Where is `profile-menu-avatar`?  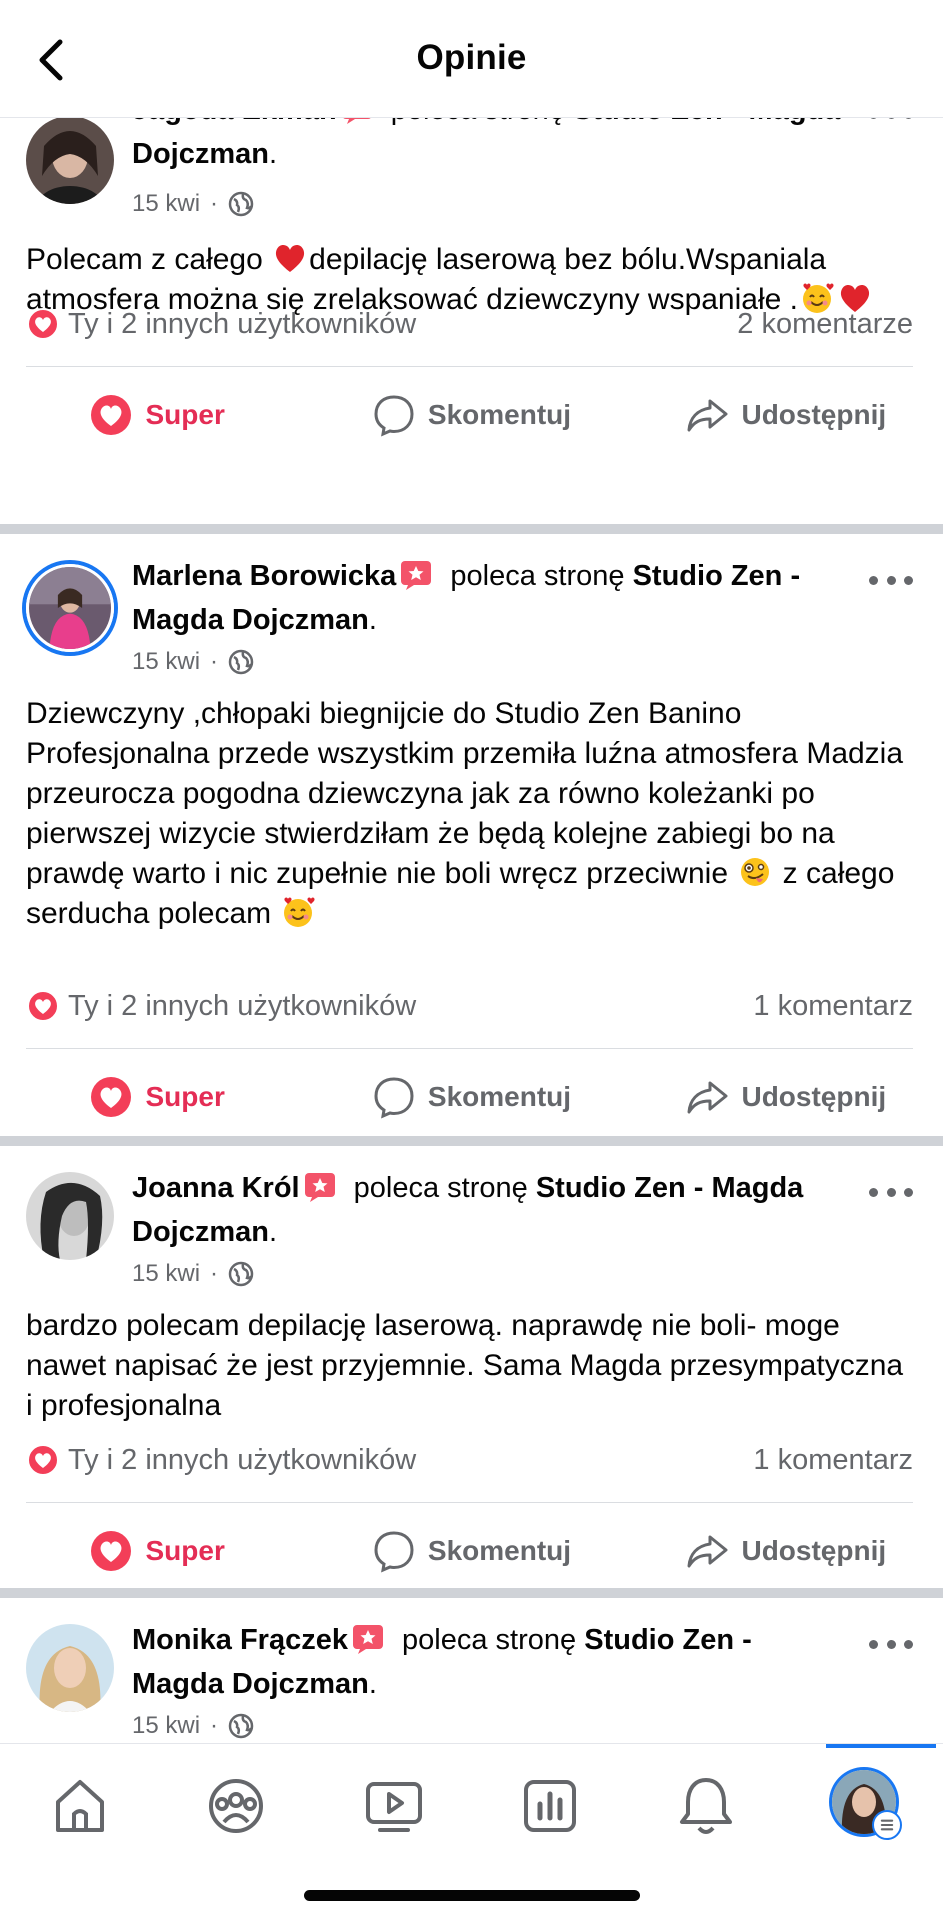
profile-menu-avatar is located at coordinates (867, 1805).